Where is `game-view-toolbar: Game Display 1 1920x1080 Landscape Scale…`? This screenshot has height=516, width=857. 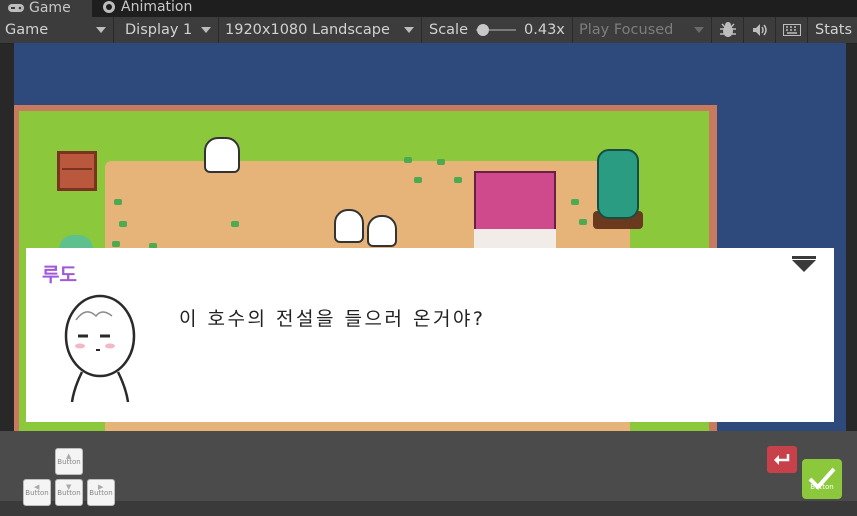
game-view-toolbar: Game Display 1 1920x1080 Landscape Scale… is located at coordinates (428, 30).